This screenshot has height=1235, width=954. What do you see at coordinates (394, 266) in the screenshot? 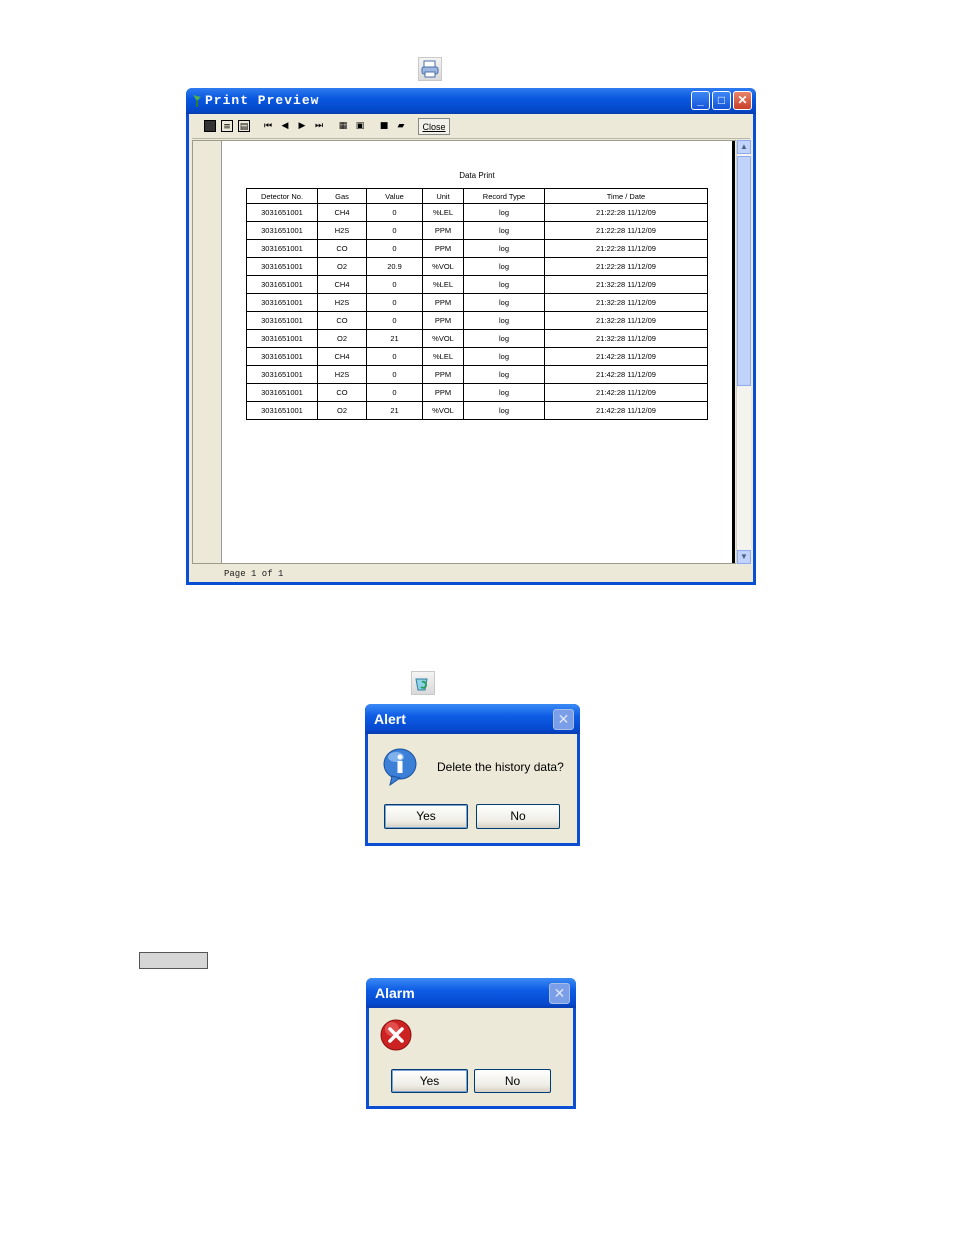
I see `table-cell: 20.9` at bounding box center [394, 266].